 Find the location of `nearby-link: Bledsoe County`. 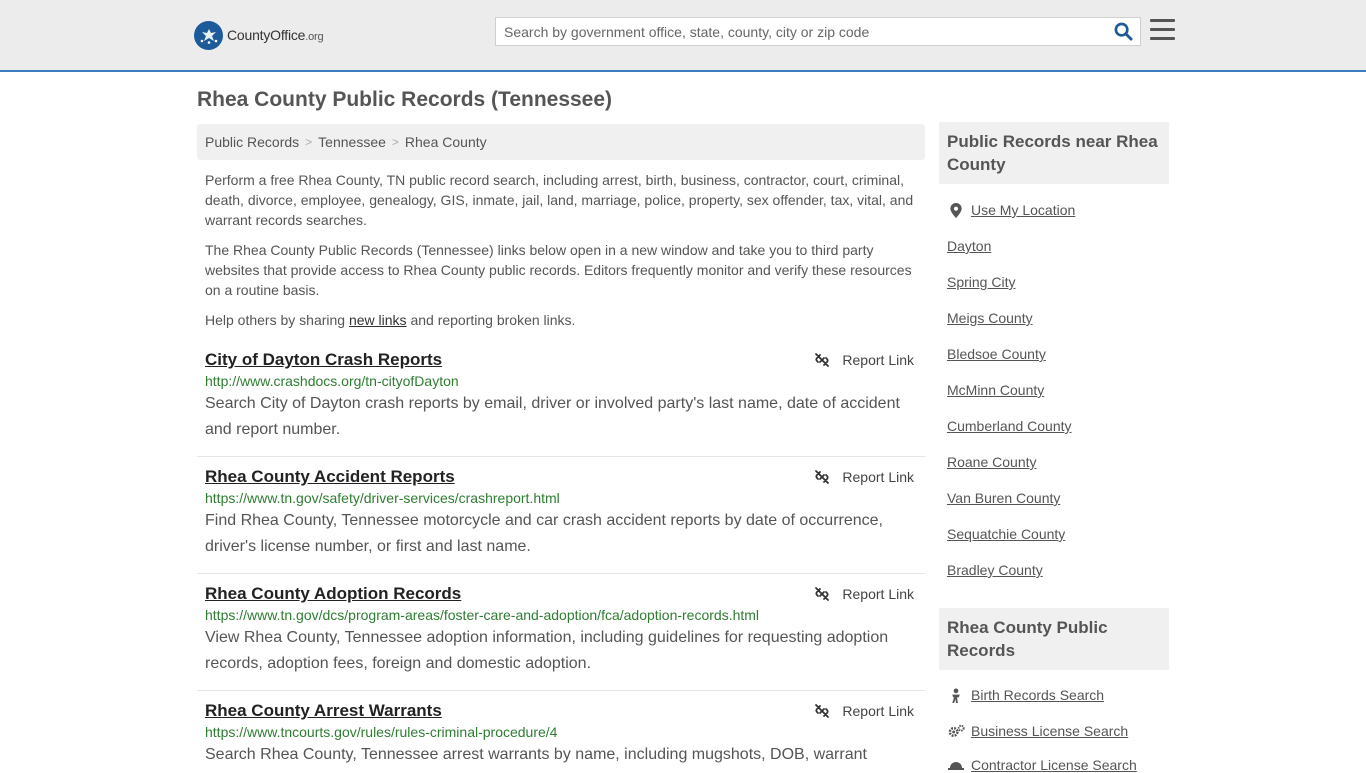

nearby-link: Bledsoe County is located at coordinates (996, 354).